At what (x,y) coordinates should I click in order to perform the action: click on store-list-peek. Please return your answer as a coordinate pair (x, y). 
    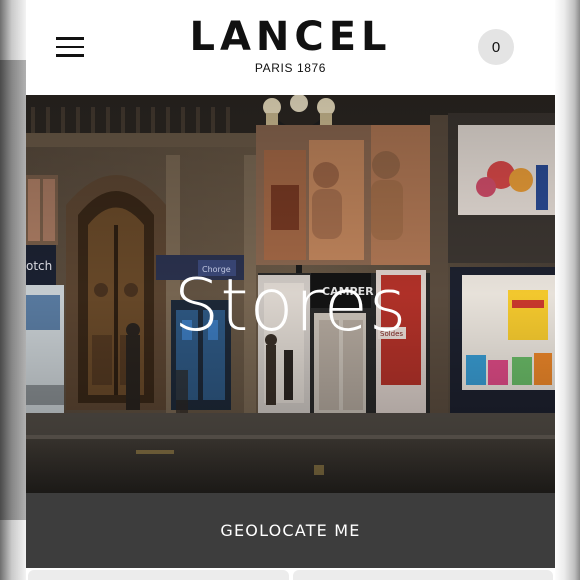
    Looking at the image, I should click on (290, 574).